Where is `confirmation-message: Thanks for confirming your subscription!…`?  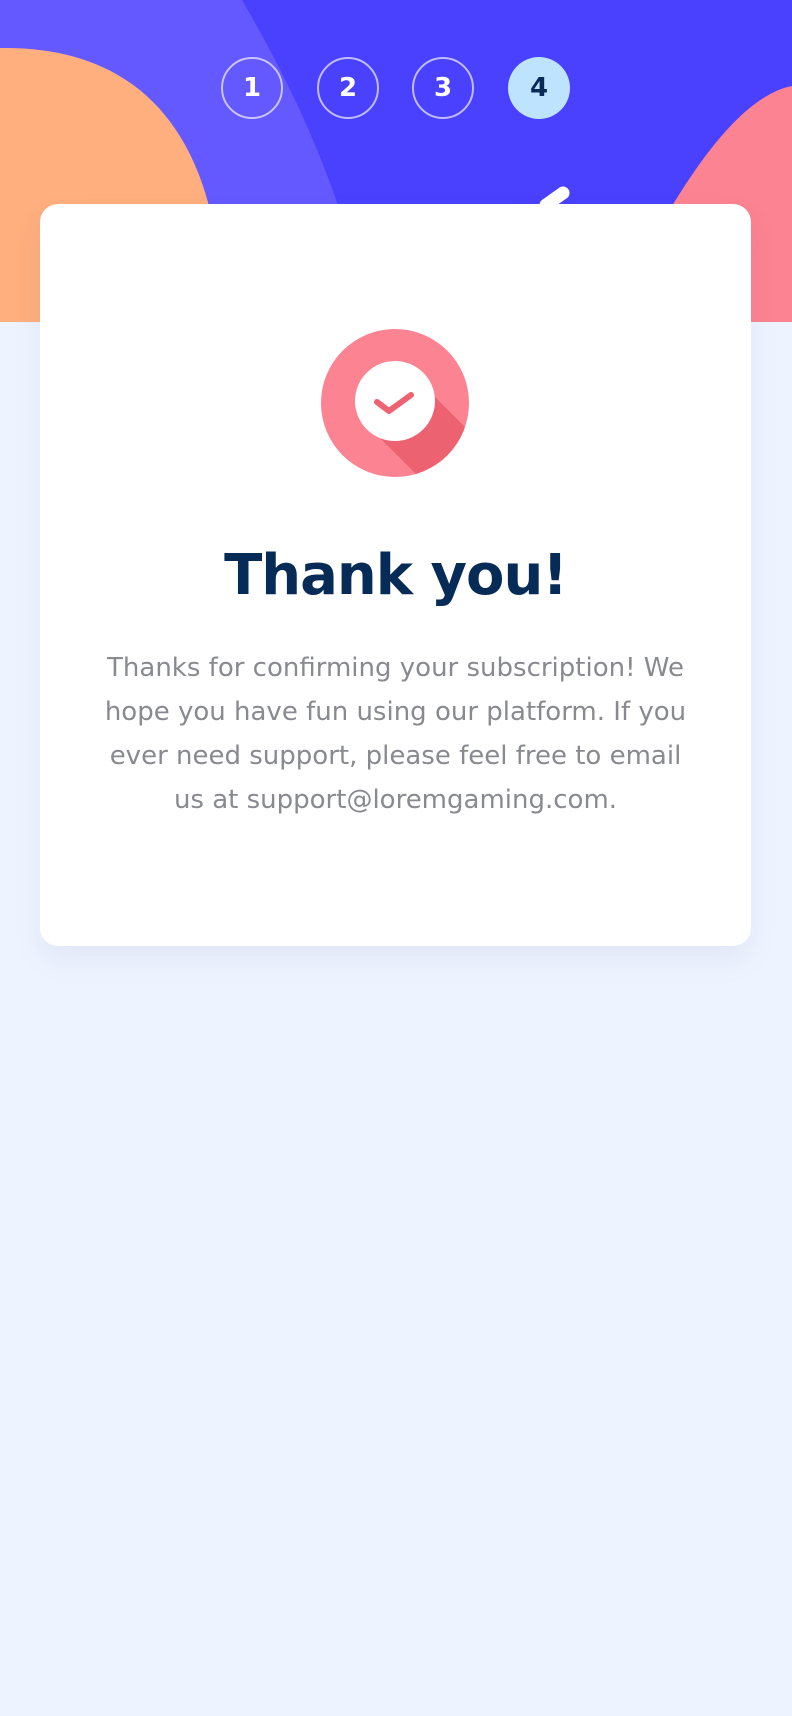
confirmation-message: Thanks for confirming your subscription!… is located at coordinates (395, 734).